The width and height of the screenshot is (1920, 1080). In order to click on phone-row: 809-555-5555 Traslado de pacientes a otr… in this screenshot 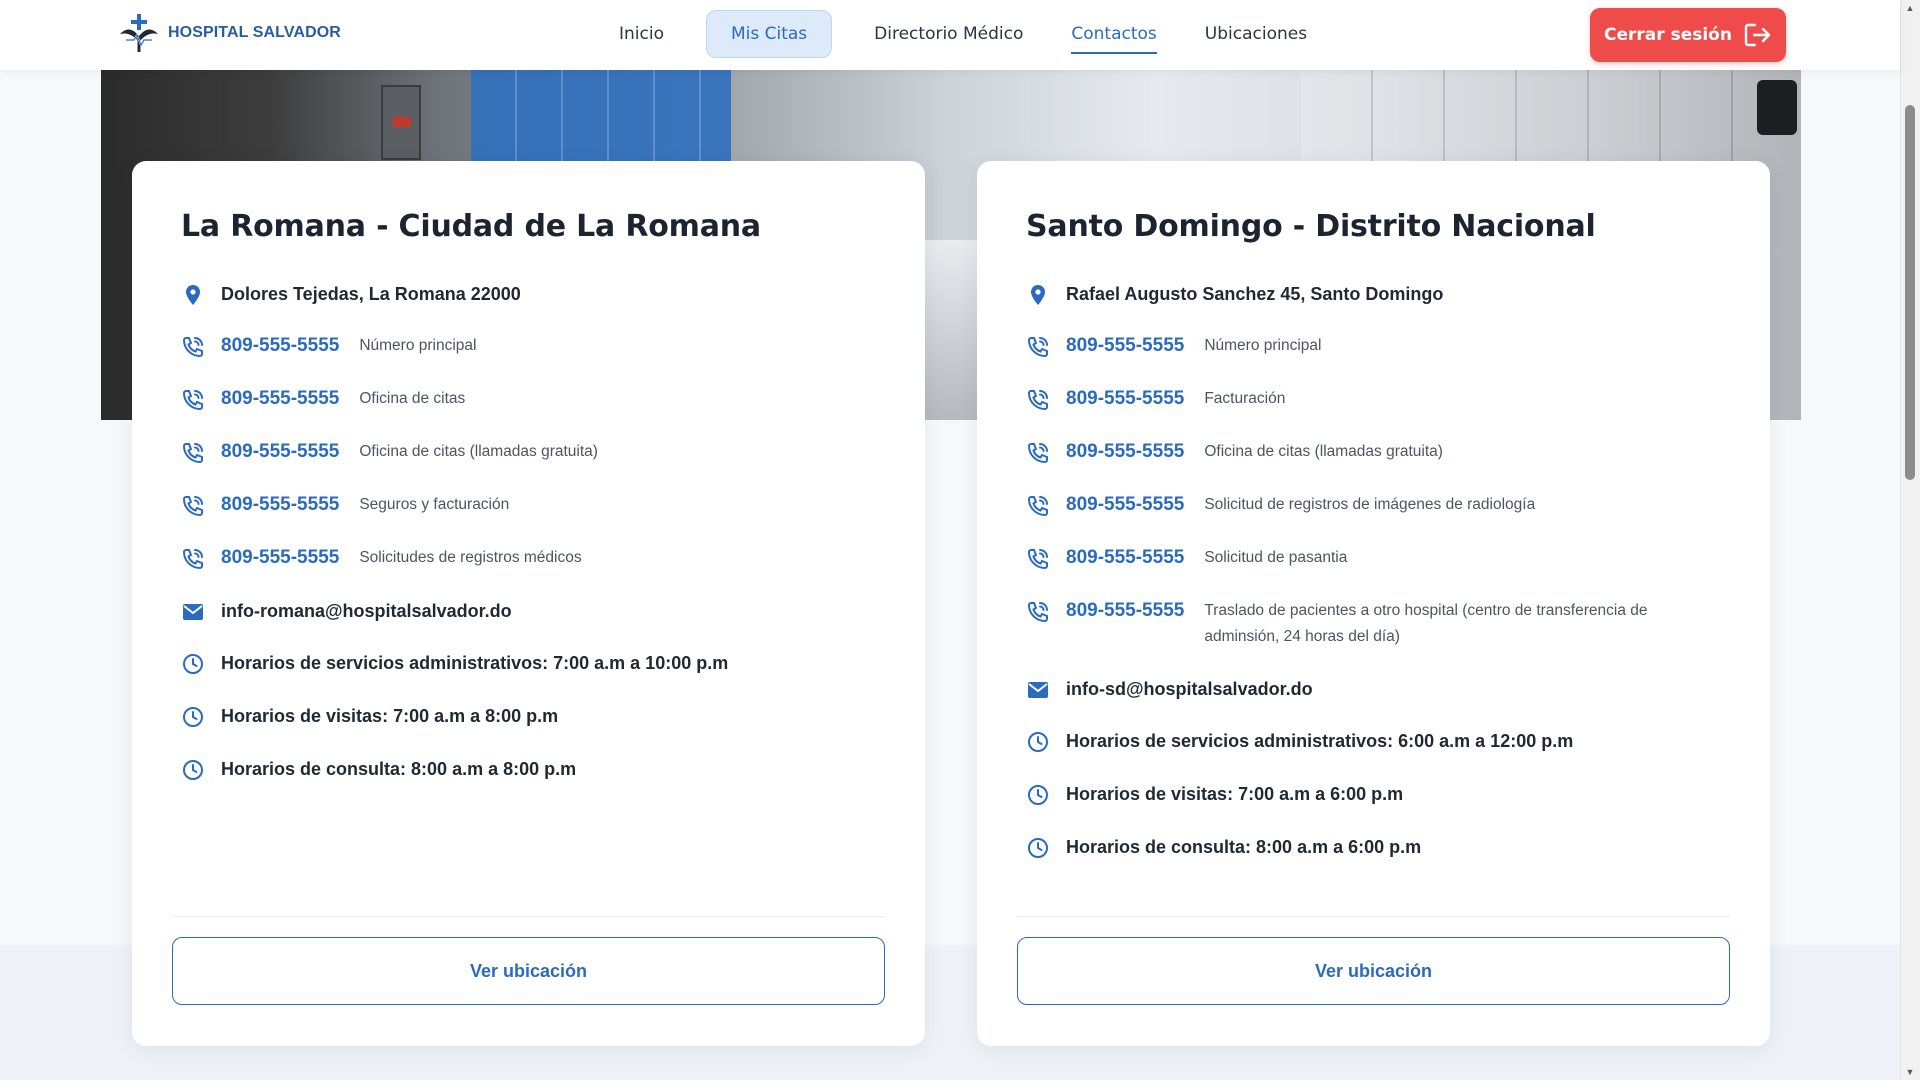, I will do `click(1378, 637)`.